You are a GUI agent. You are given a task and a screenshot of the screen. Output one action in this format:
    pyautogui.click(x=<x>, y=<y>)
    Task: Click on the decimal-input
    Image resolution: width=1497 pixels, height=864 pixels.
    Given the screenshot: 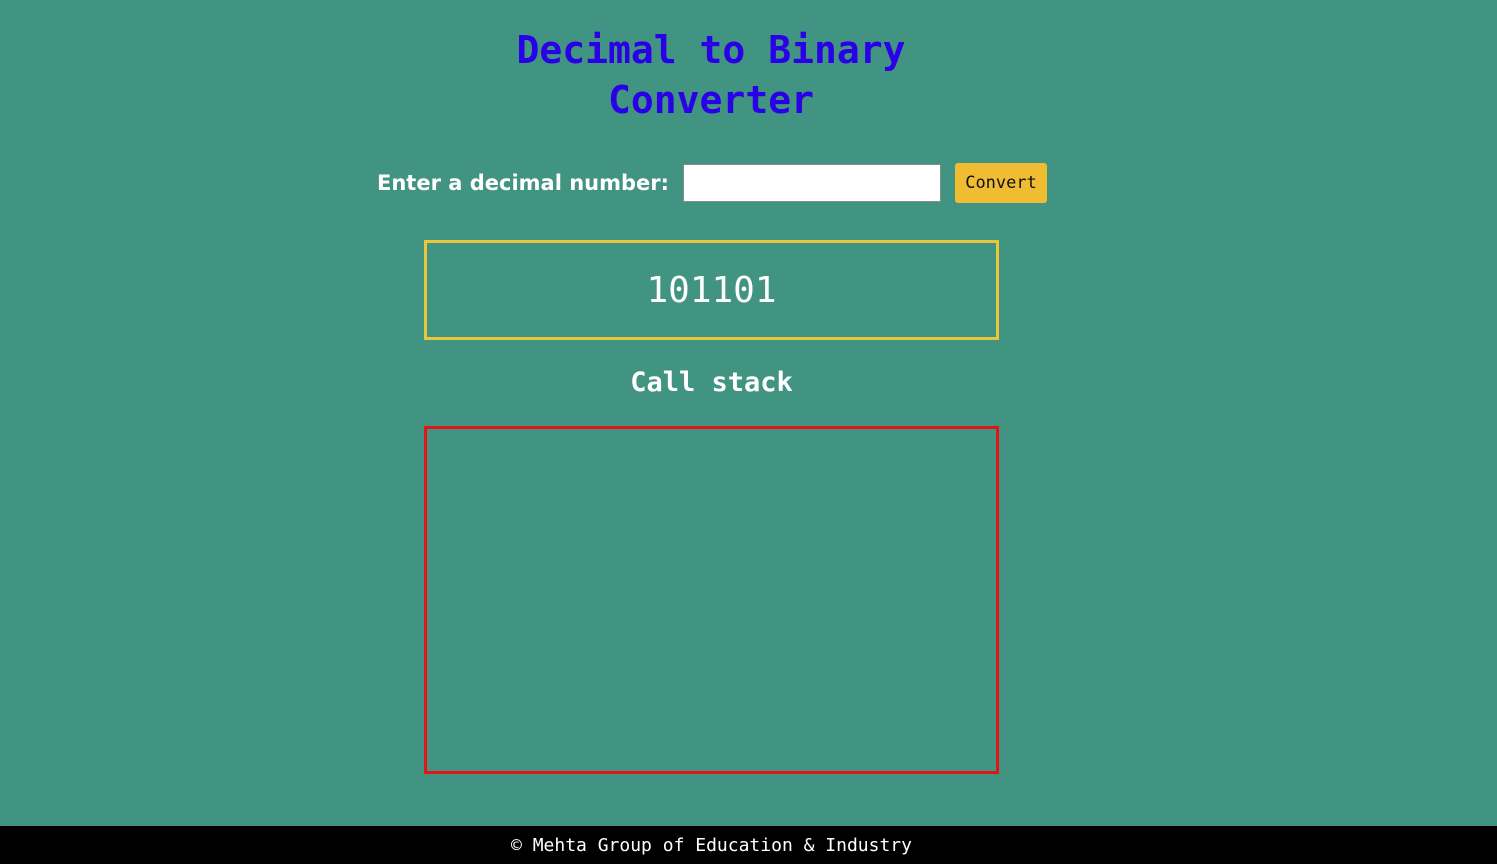 What is the action you would take?
    pyautogui.click(x=812, y=183)
    